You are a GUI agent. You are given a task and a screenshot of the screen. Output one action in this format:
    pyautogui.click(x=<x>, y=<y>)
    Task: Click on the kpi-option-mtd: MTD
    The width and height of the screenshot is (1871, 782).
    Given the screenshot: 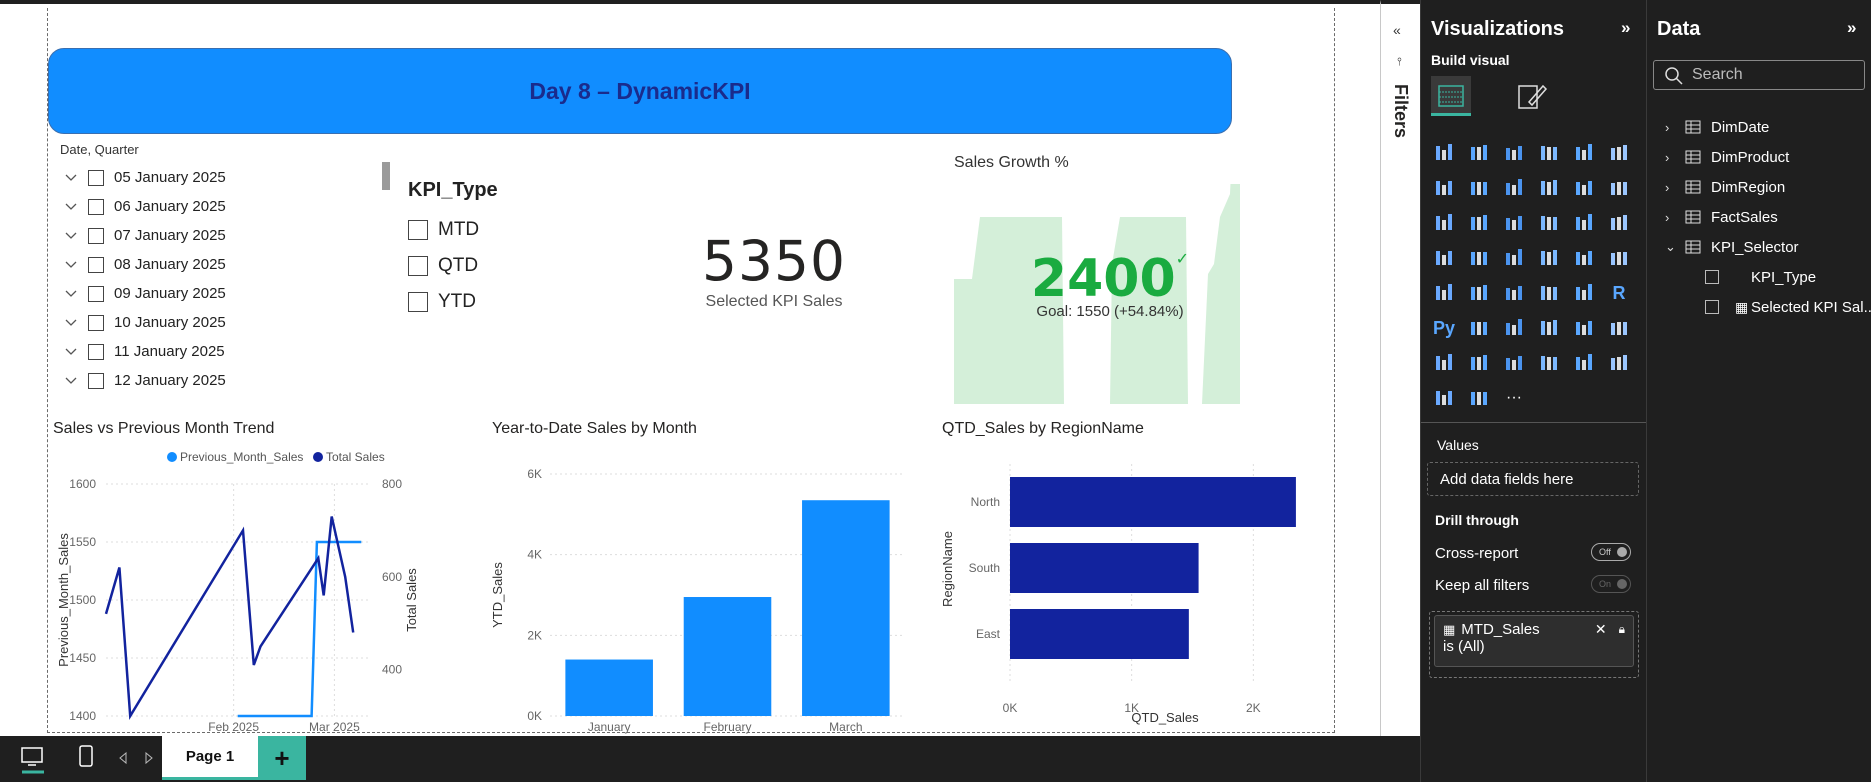 What is the action you would take?
    pyautogui.click(x=493, y=230)
    